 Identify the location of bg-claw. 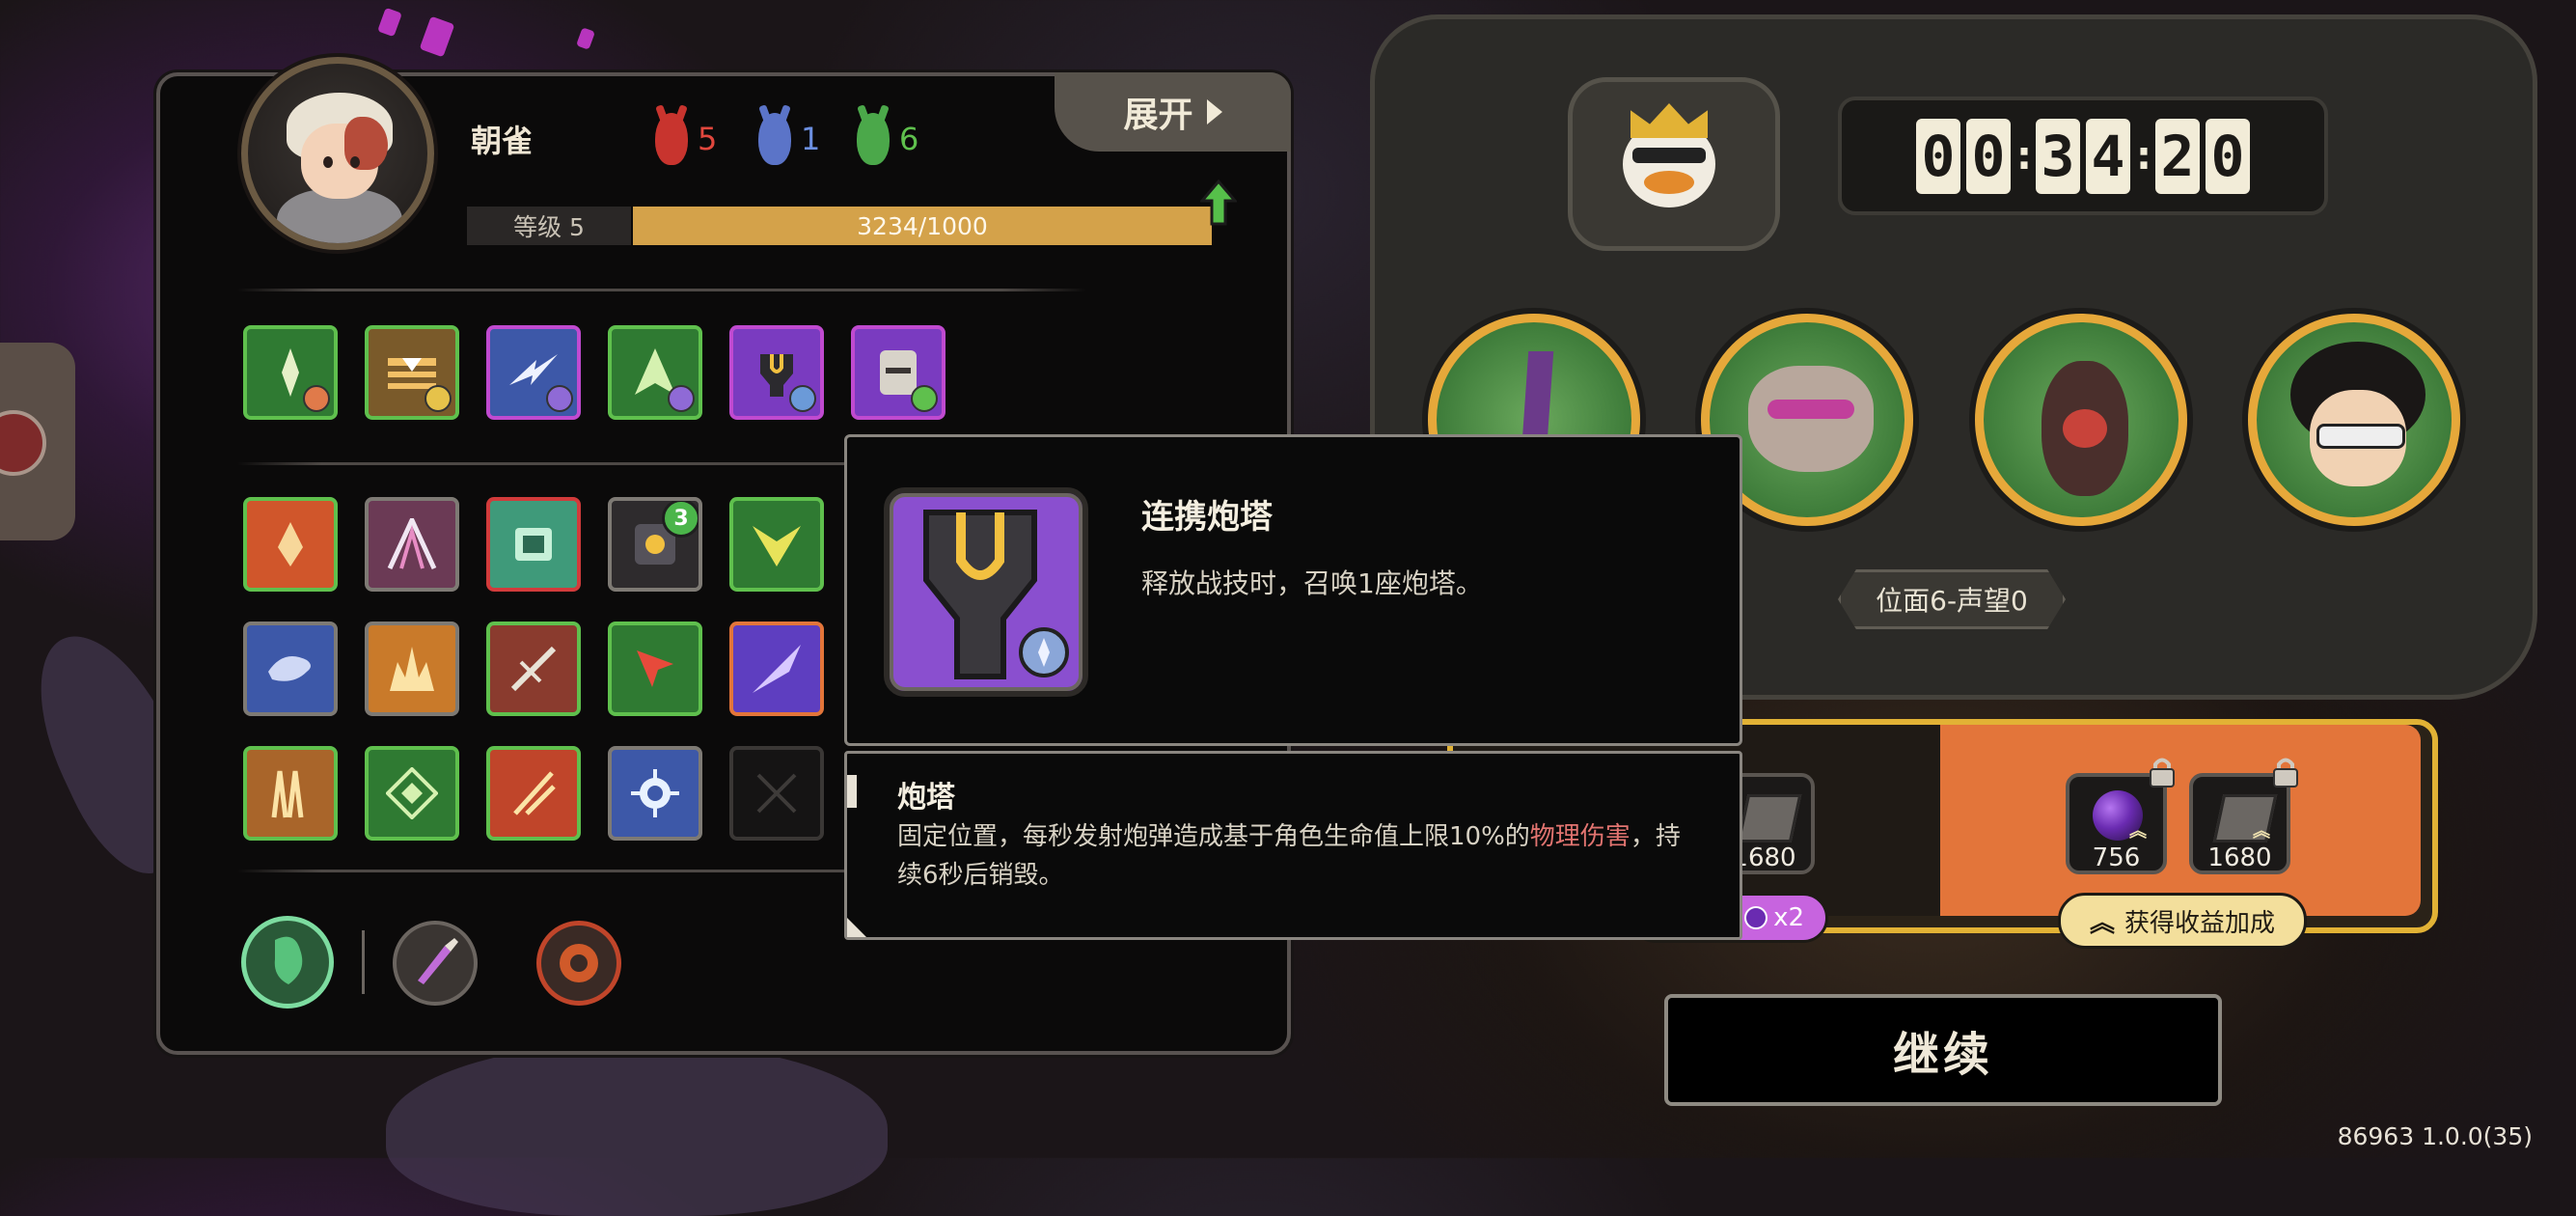
(637, 1129).